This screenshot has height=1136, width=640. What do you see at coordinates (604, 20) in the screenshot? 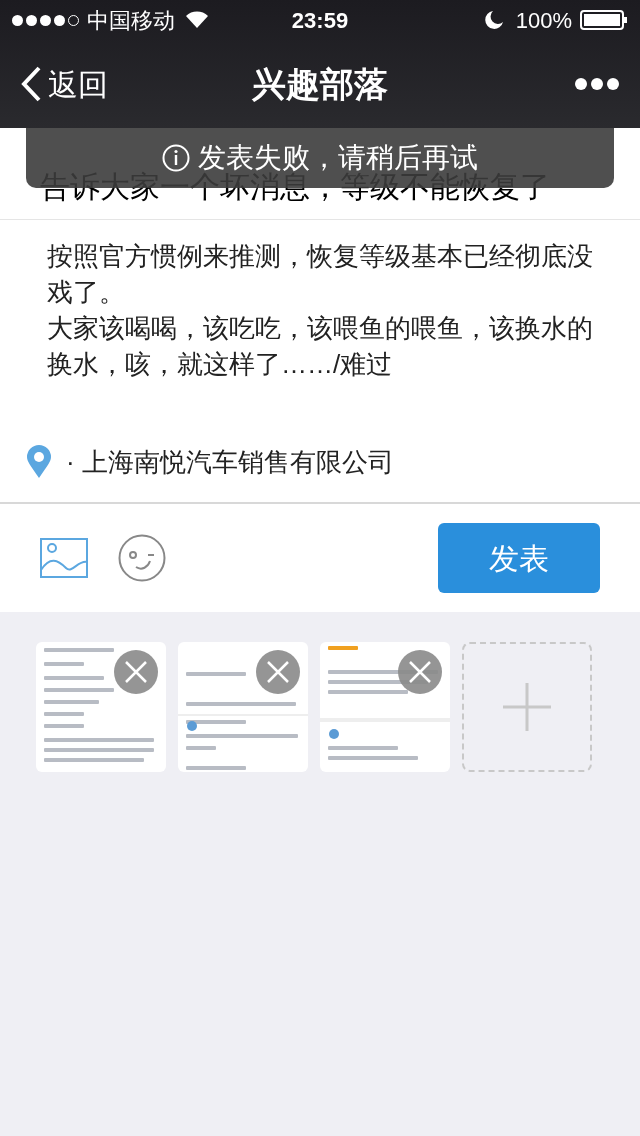
I see `battery-icon` at bounding box center [604, 20].